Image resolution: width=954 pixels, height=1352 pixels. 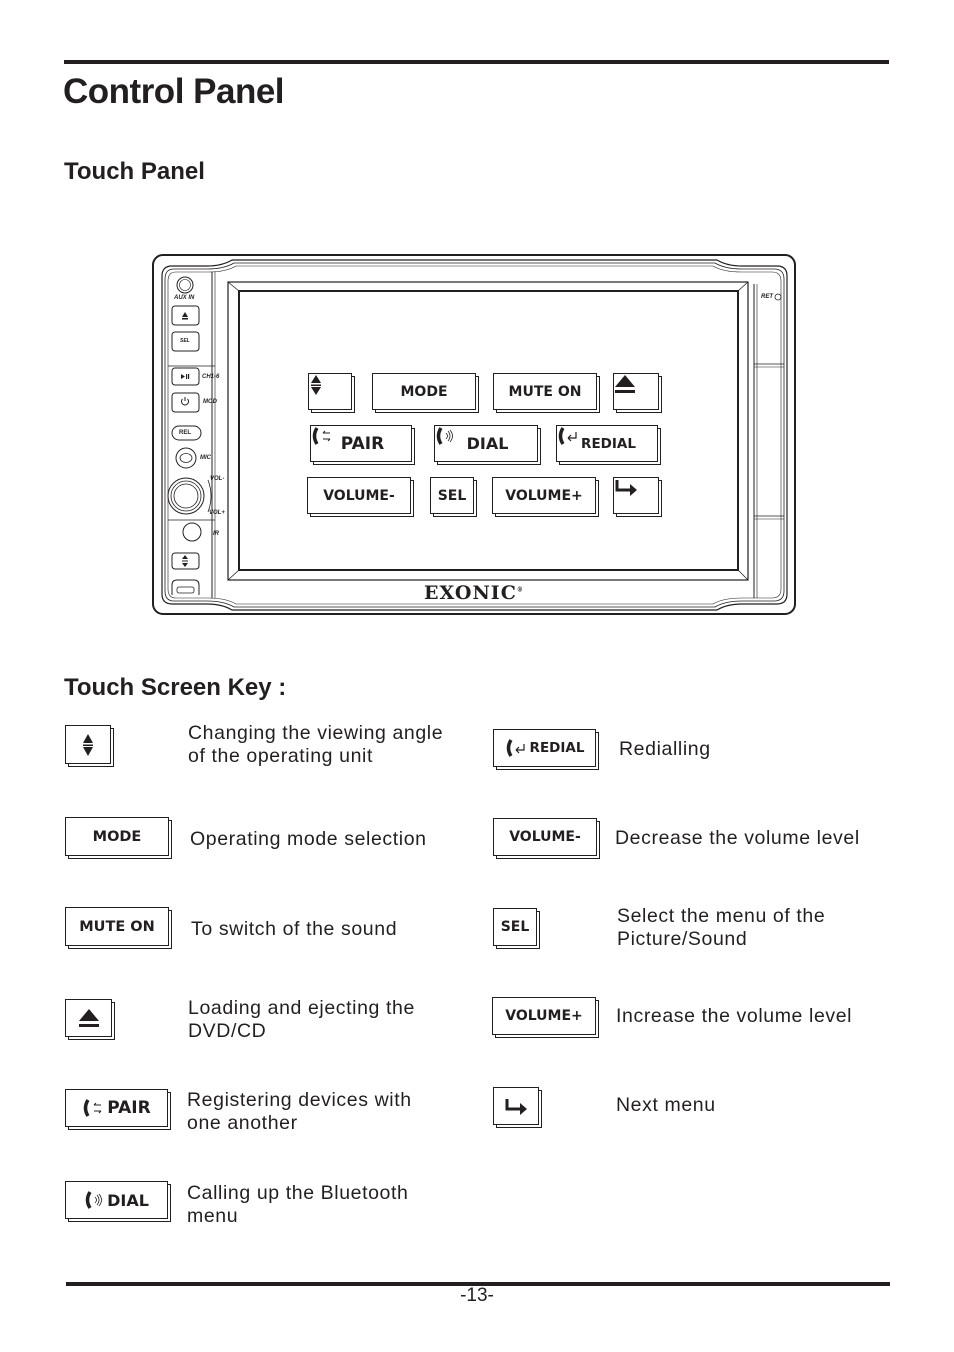 I want to click on legend-desc-volume-minus: Decrease the volume level, so click(x=737, y=838).